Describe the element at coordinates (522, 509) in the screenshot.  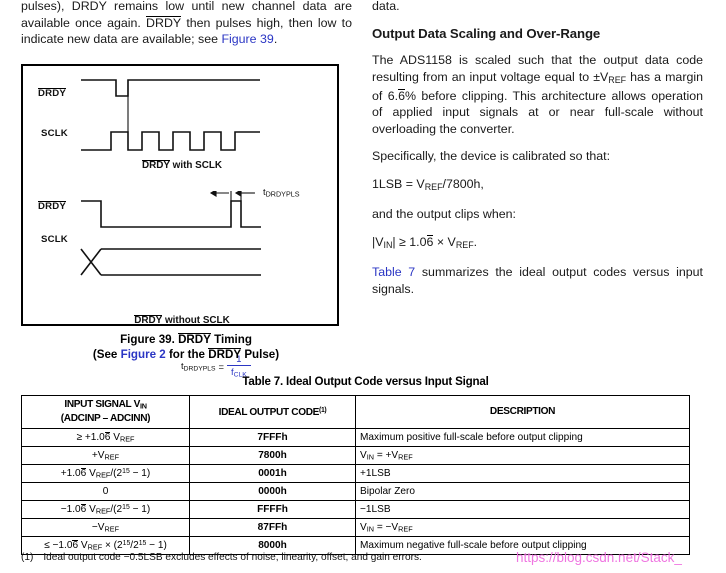
I see `cell-description: −1LSB` at that location.